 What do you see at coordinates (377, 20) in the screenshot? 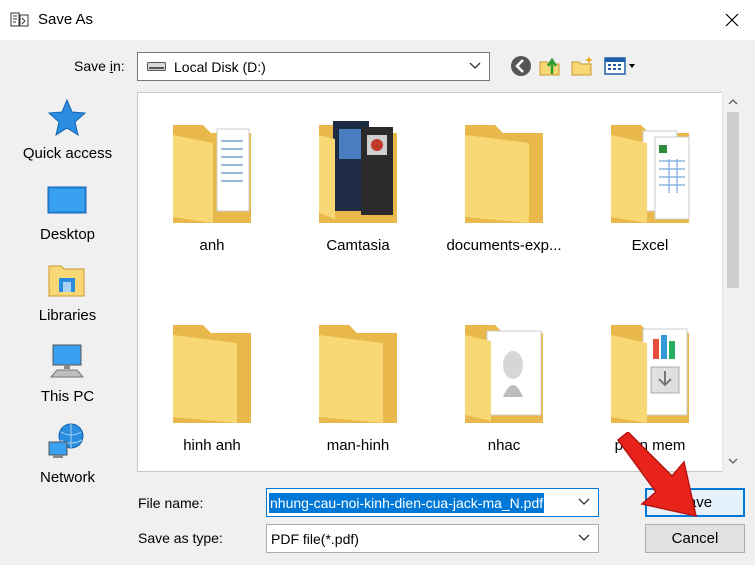
I see `title-bar: Save As` at bounding box center [377, 20].